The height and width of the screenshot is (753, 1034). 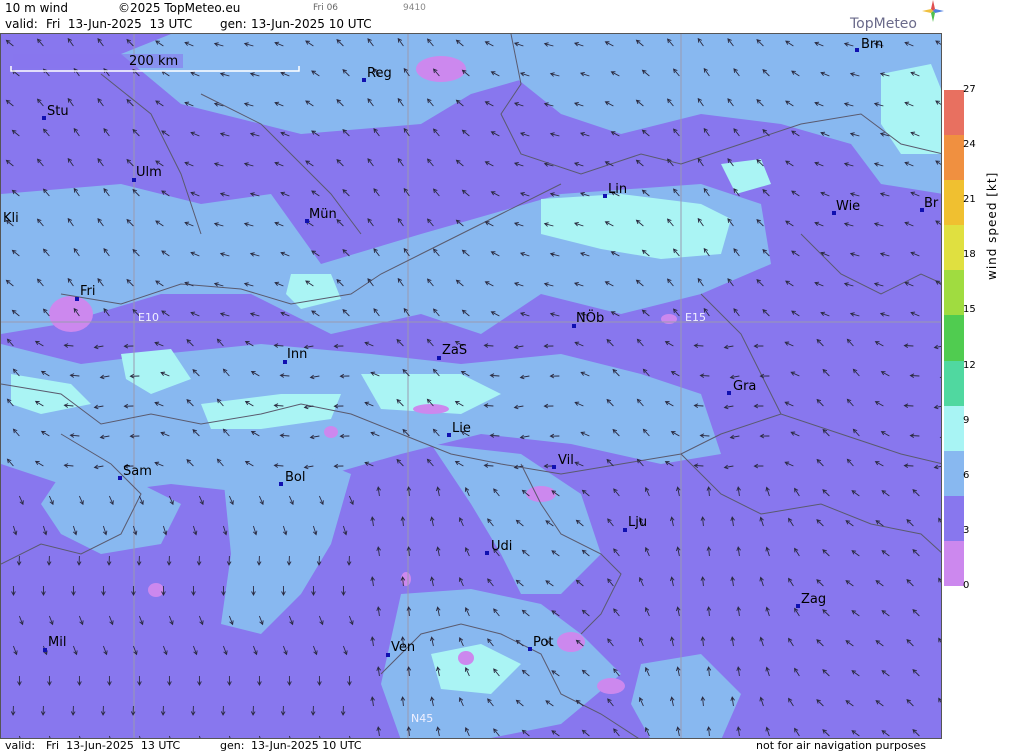 I want to click on city-ven: Ven, so click(x=403, y=647).